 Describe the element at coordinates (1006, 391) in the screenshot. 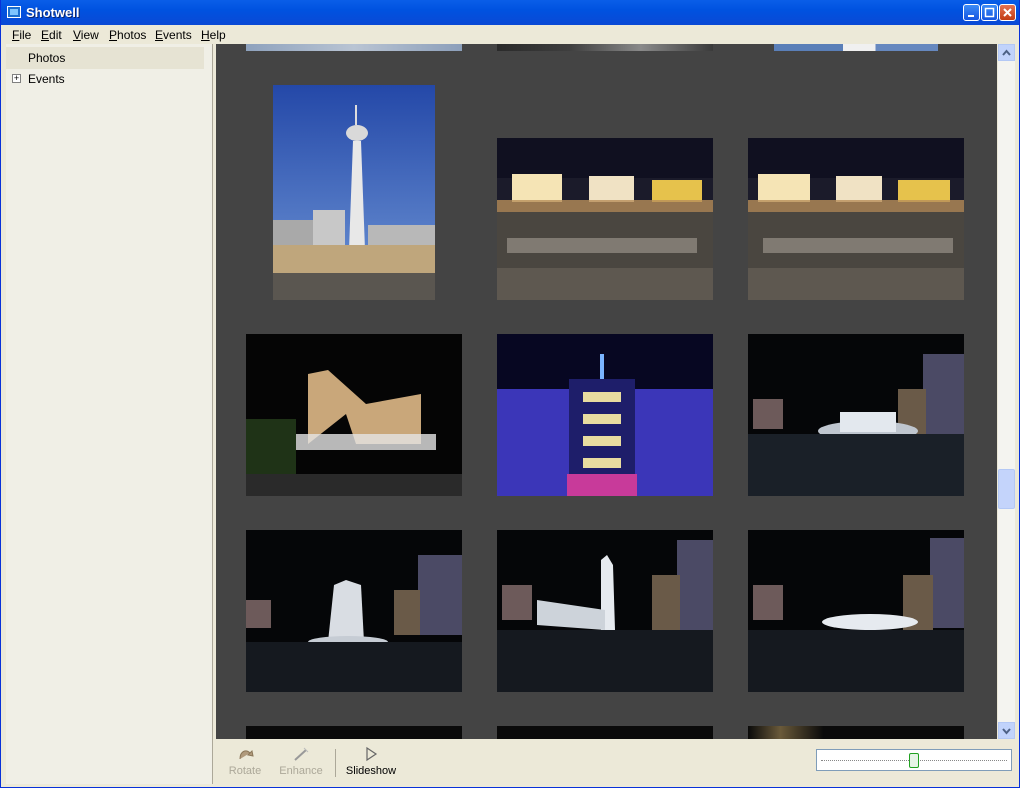

I see `vertical-scrollbar` at that location.